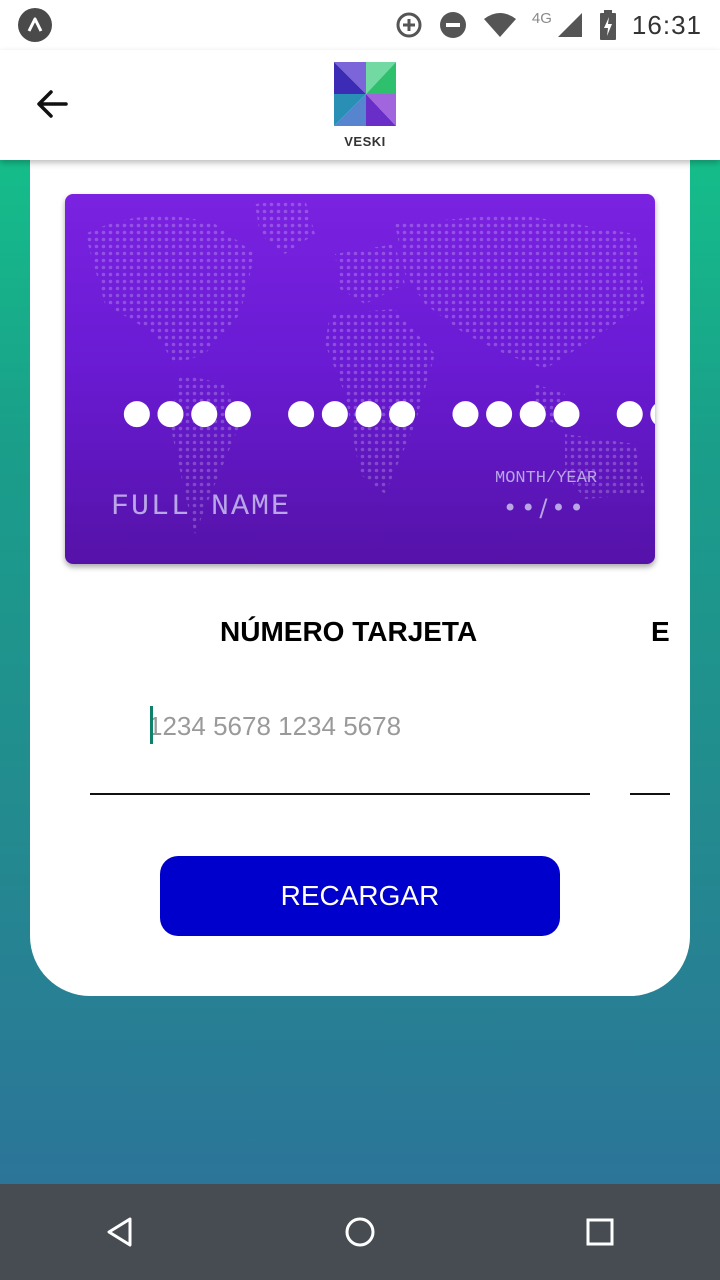 This screenshot has width=720, height=1280. I want to click on wifi-icon, so click(500, 25).